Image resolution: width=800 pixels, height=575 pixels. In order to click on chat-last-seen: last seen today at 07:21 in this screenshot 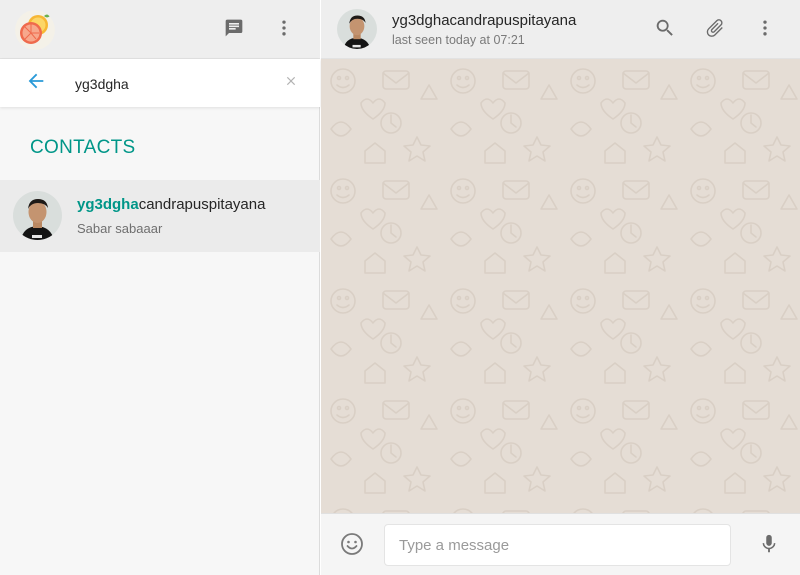, I will do `click(458, 40)`.